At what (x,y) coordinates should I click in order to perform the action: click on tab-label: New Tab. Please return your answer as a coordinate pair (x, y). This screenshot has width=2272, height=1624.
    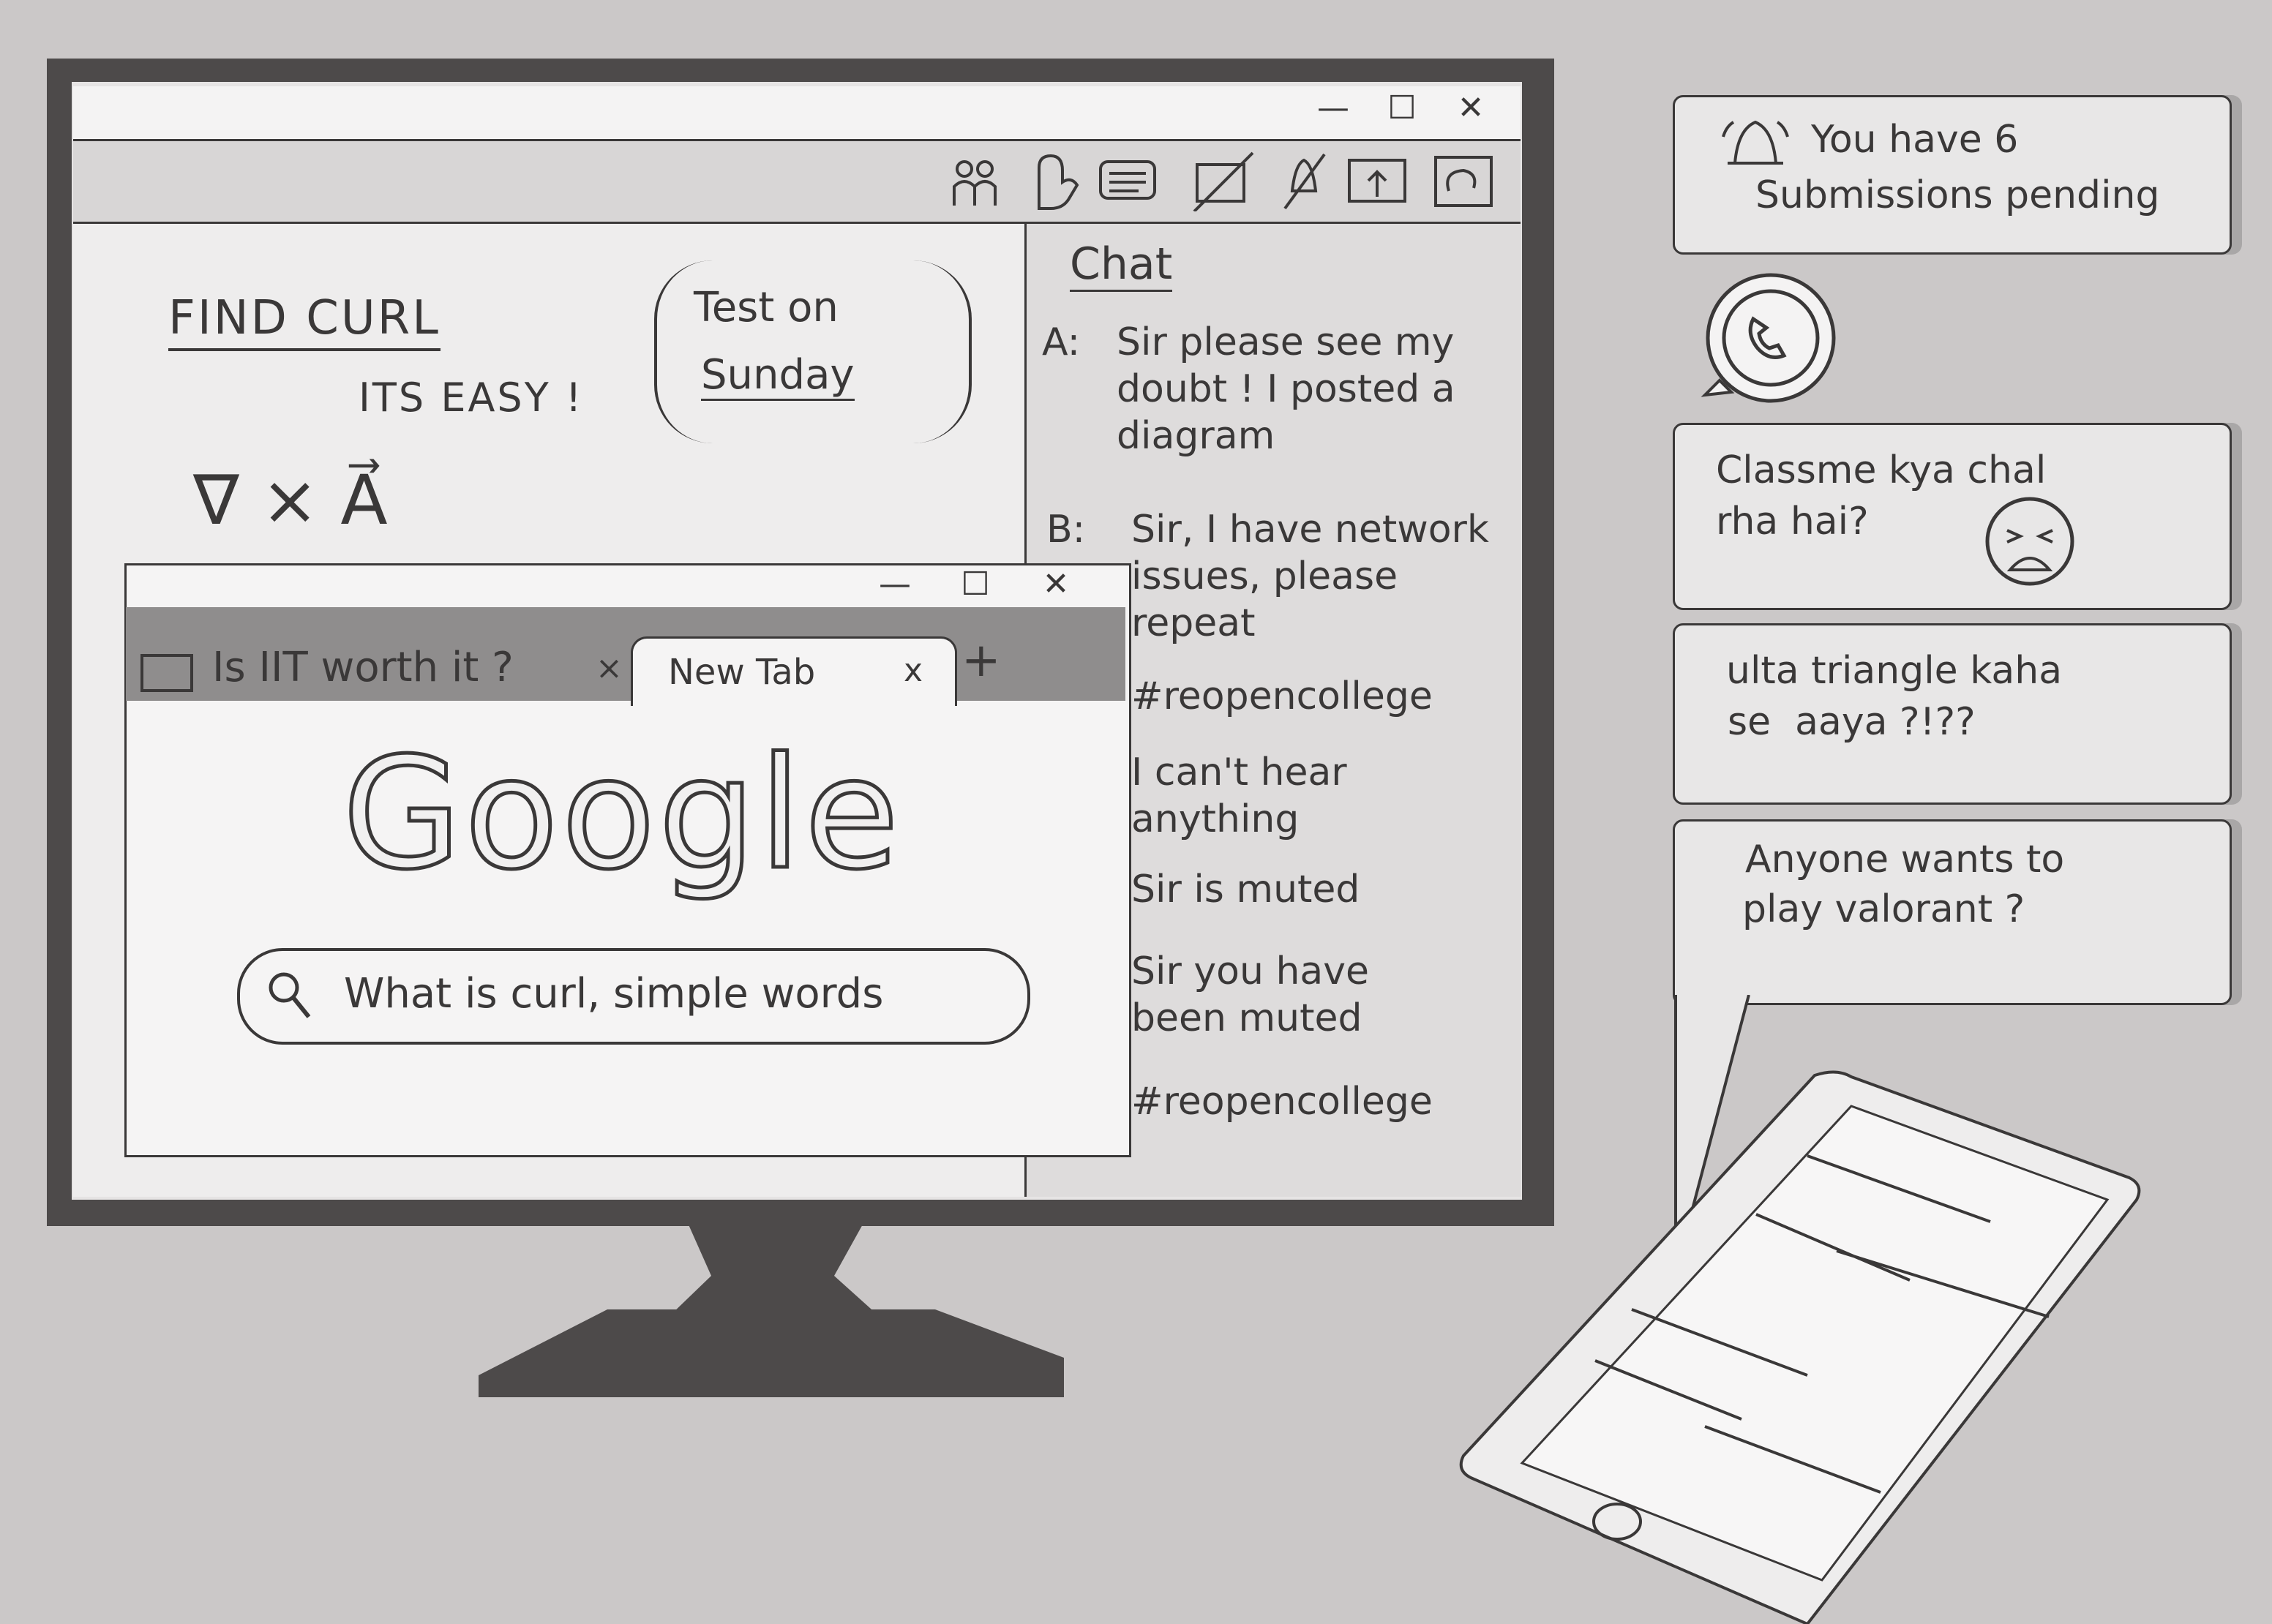
    Looking at the image, I should click on (742, 672).